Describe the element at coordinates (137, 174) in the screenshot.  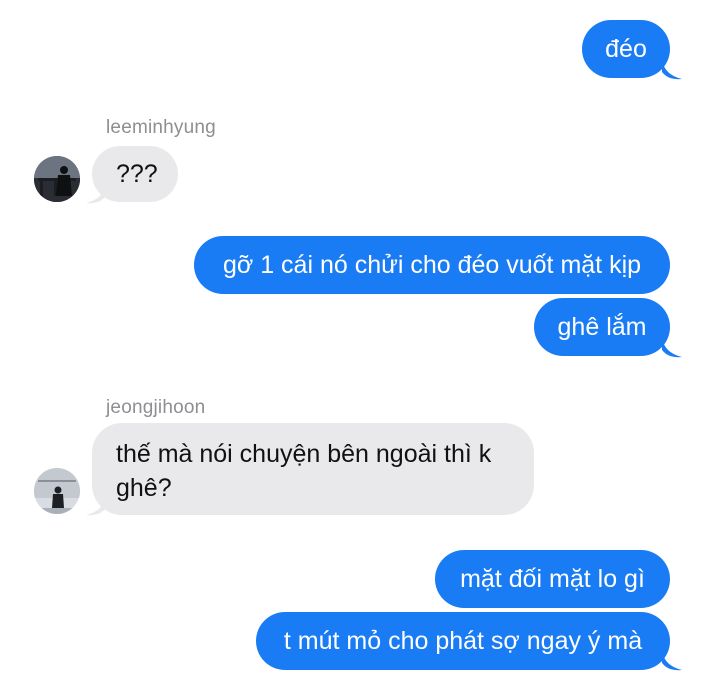
I see `message-text: ???` at that location.